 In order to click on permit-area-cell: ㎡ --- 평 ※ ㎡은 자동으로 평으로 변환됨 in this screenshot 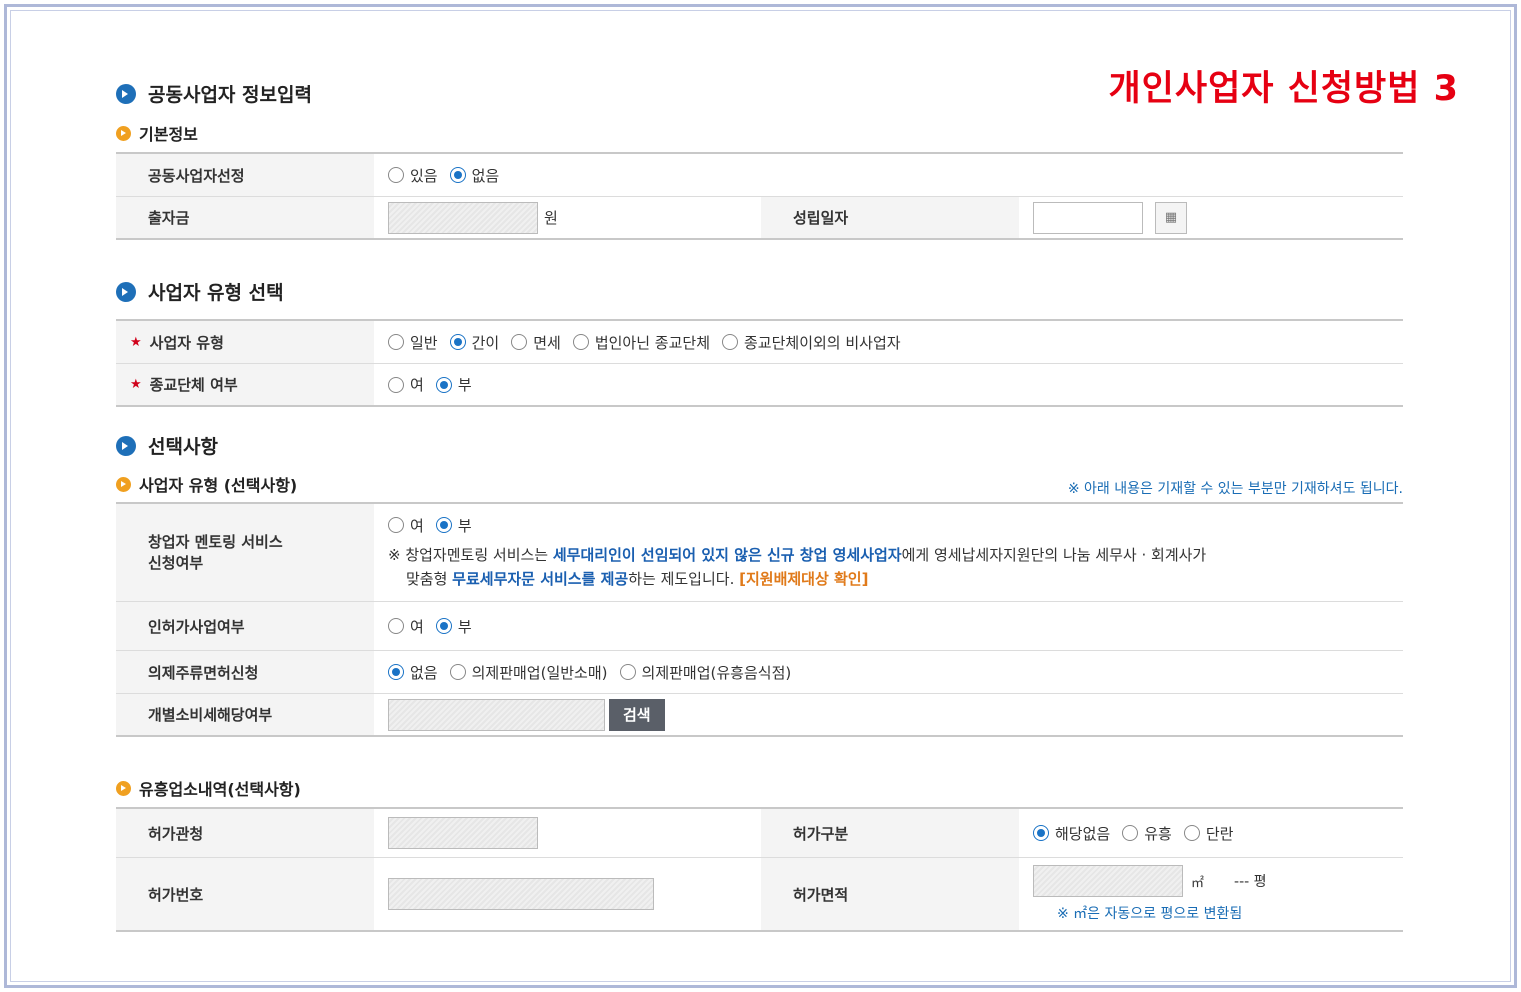, I will do `click(1211, 894)`.